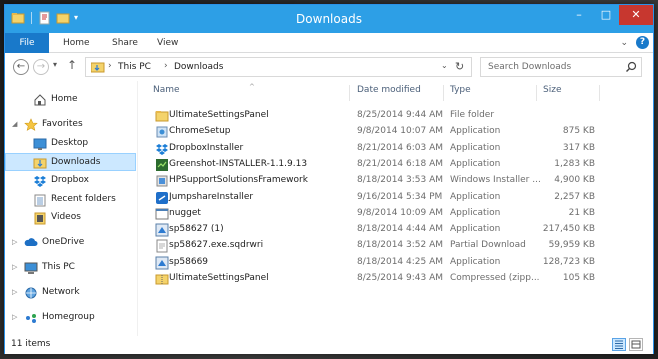 The height and width of the screenshot is (359, 658). I want to click on app-icon, so click(162, 214).